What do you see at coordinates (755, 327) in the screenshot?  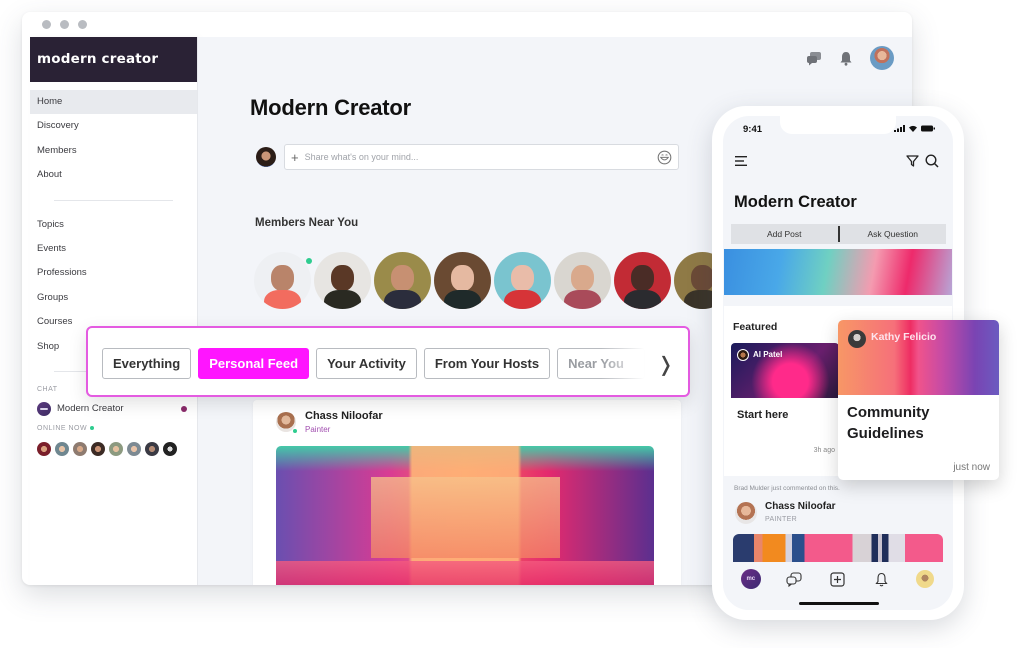 I see `featured-label: Featured` at bounding box center [755, 327].